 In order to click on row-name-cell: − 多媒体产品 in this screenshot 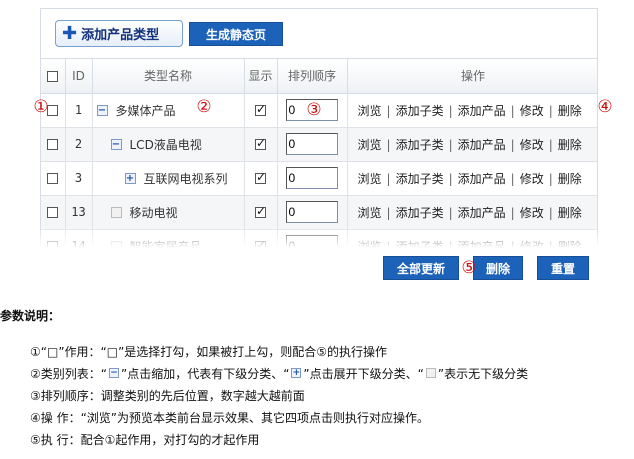, I will do `click(168, 110)`.